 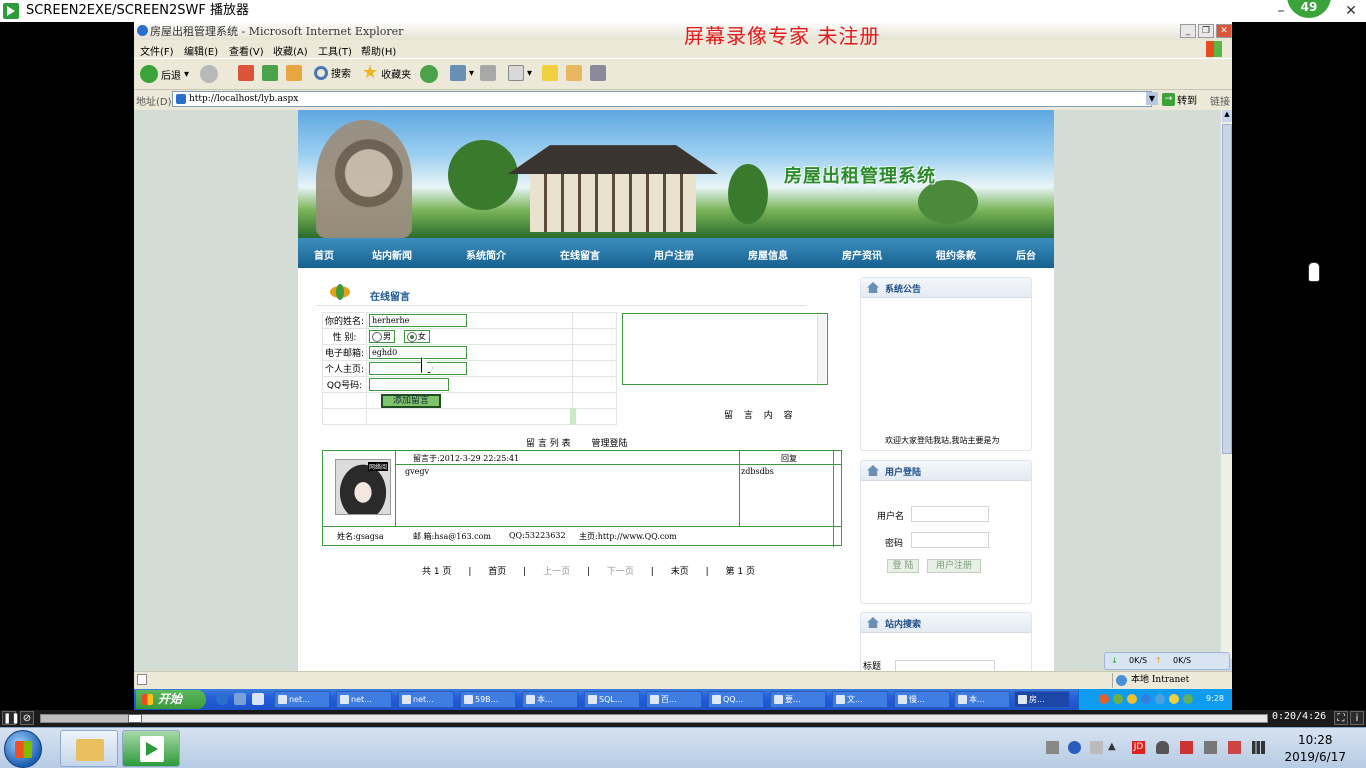 What do you see at coordinates (246, 50) in the screenshot?
I see `menu-view: 查看(V)` at bounding box center [246, 50].